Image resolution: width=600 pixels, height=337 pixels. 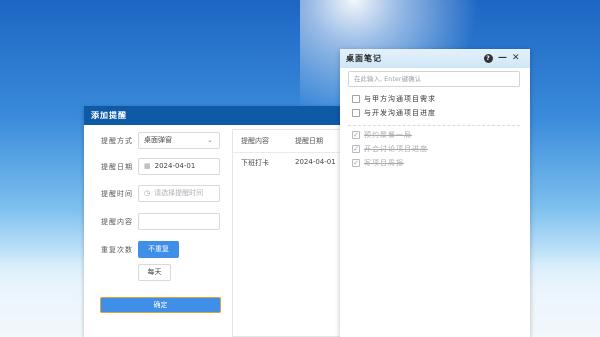 What do you see at coordinates (147, 166) in the screenshot?
I see `calendar-icon: ▦` at bounding box center [147, 166].